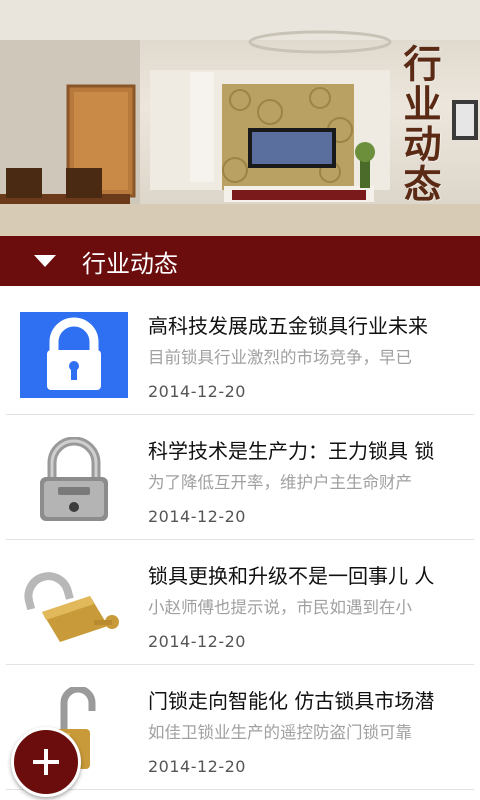  What do you see at coordinates (74, 605) in the screenshot?
I see `brass-padlock-with-key-icon` at bounding box center [74, 605].